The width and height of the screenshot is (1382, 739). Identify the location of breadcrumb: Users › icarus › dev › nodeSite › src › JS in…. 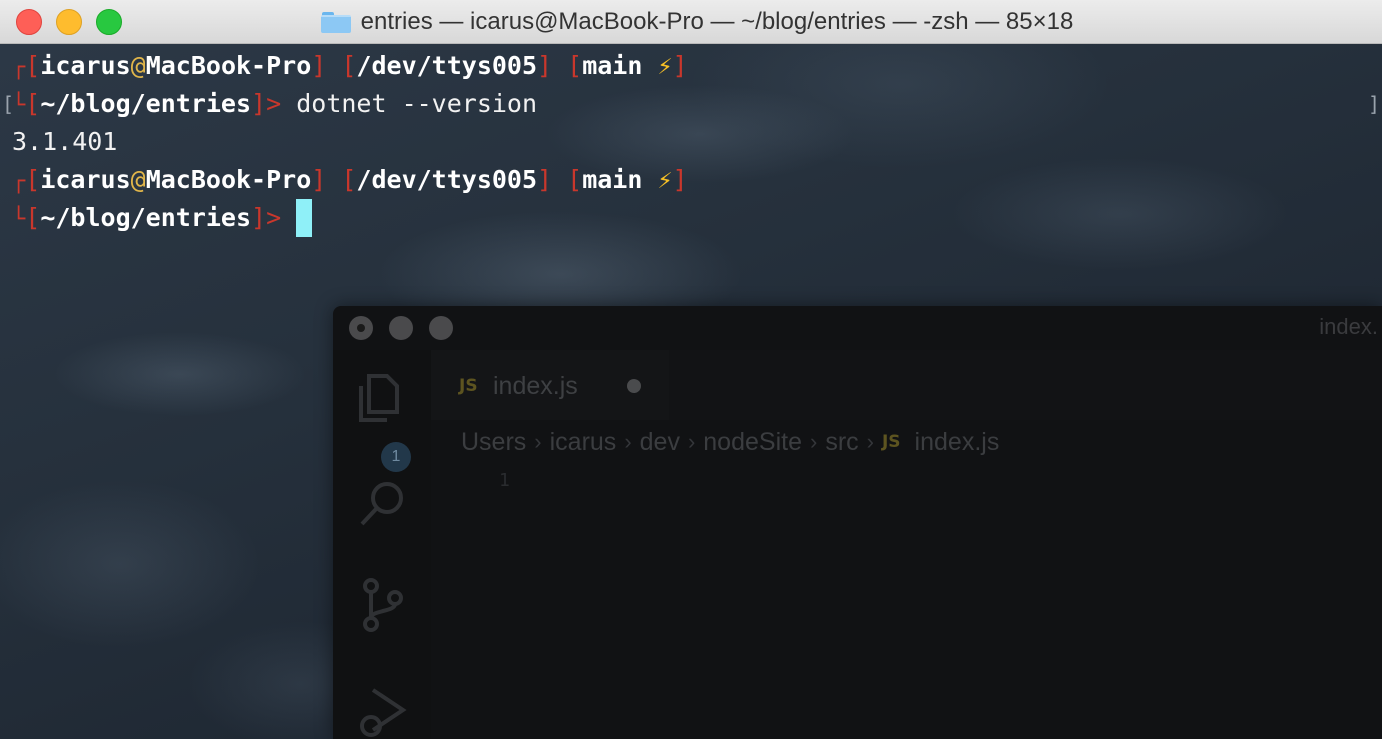
(734, 442).